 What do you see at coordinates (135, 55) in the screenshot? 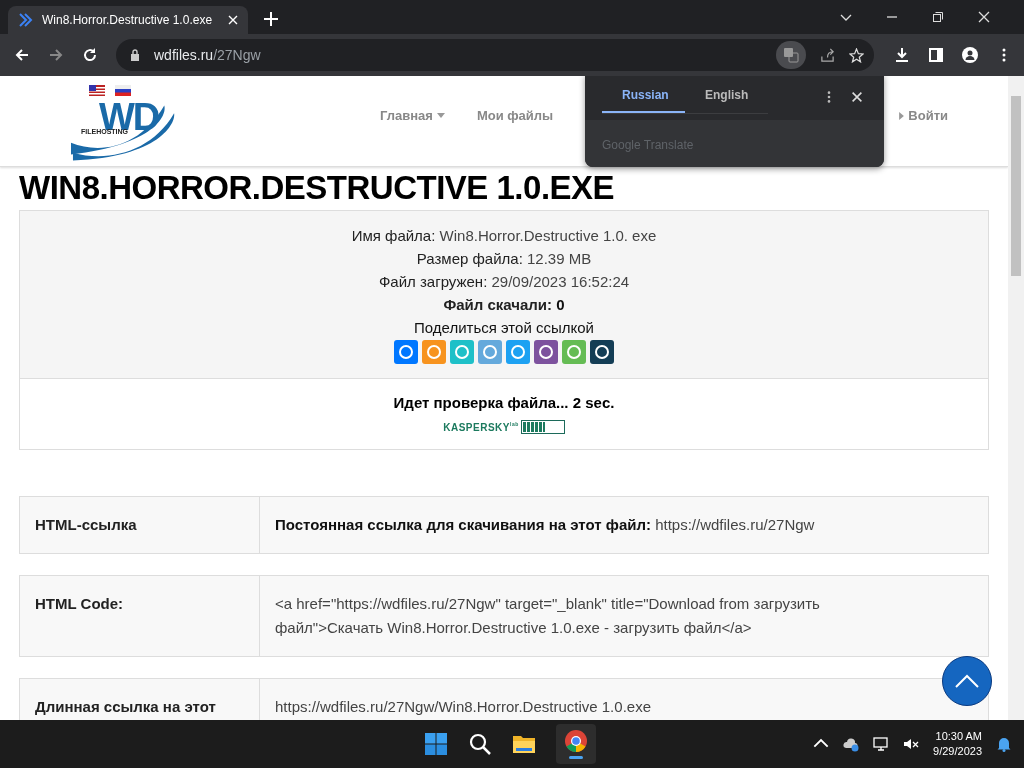
I see `lock-icon` at bounding box center [135, 55].